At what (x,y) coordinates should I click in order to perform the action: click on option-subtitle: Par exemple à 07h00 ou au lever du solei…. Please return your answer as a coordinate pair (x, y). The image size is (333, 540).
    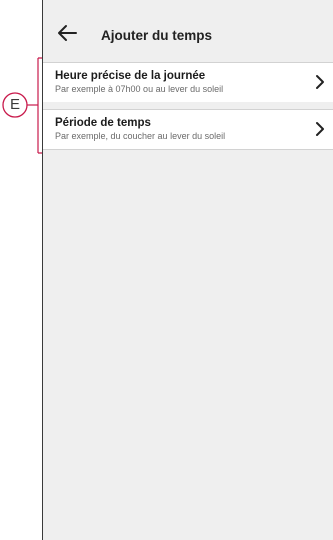
    Looking at the image, I should click on (139, 89).